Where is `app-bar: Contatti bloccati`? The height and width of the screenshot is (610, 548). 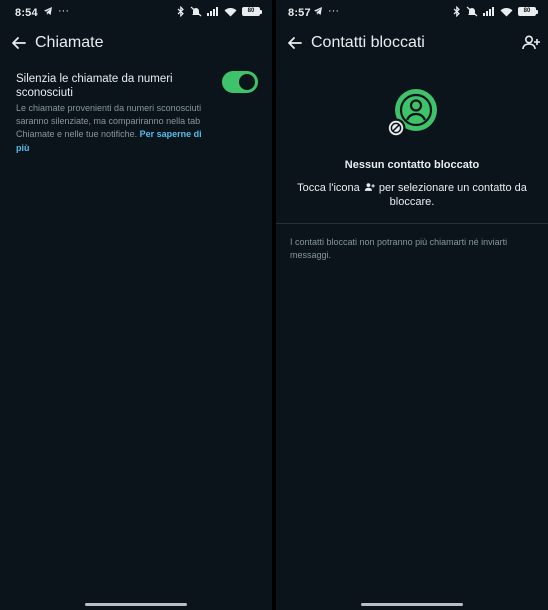 app-bar: Contatti bloccati is located at coordinates (412, 43).